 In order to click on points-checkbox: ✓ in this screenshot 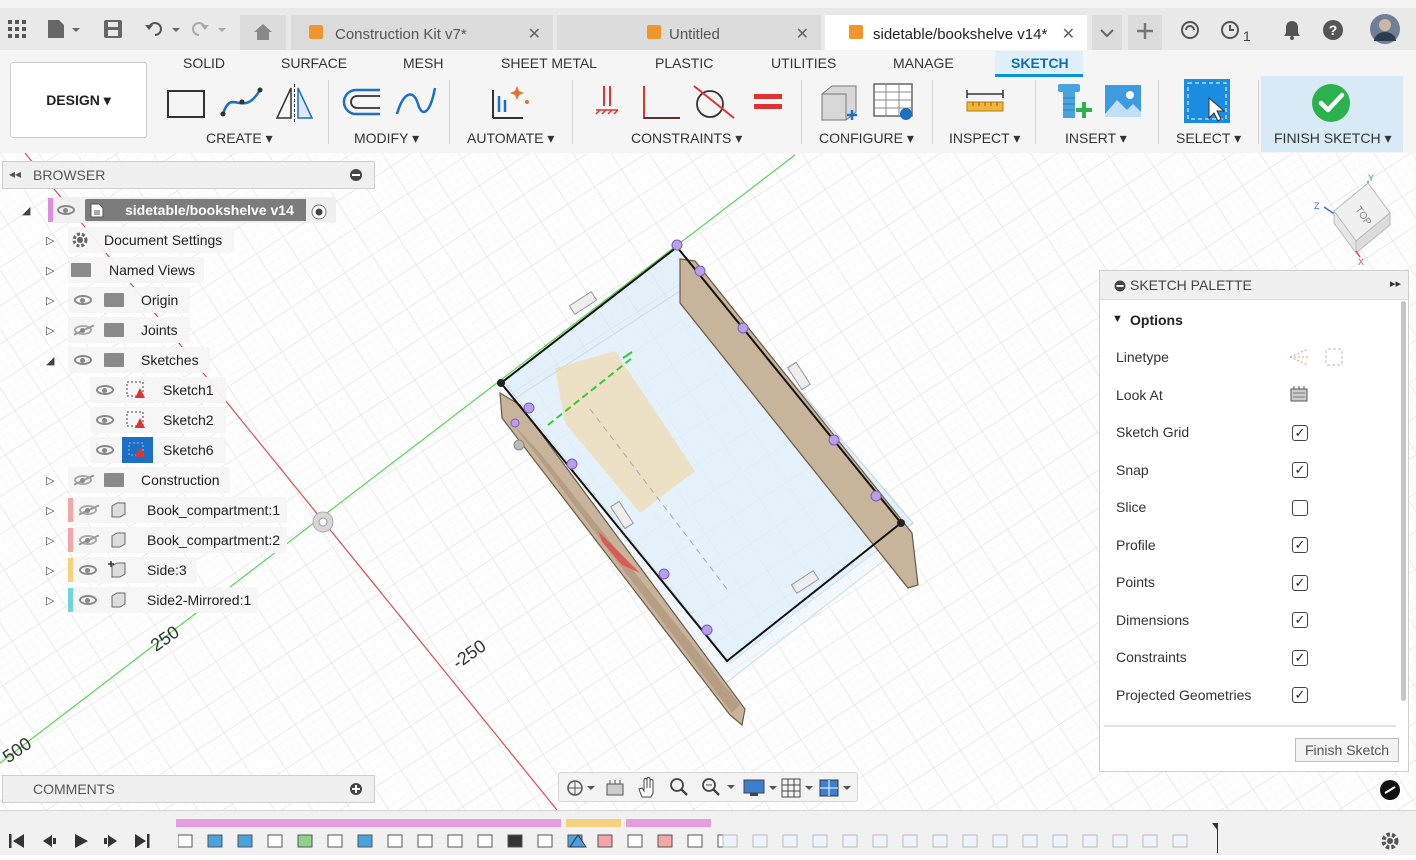, I will do `click(1300, 583)`.